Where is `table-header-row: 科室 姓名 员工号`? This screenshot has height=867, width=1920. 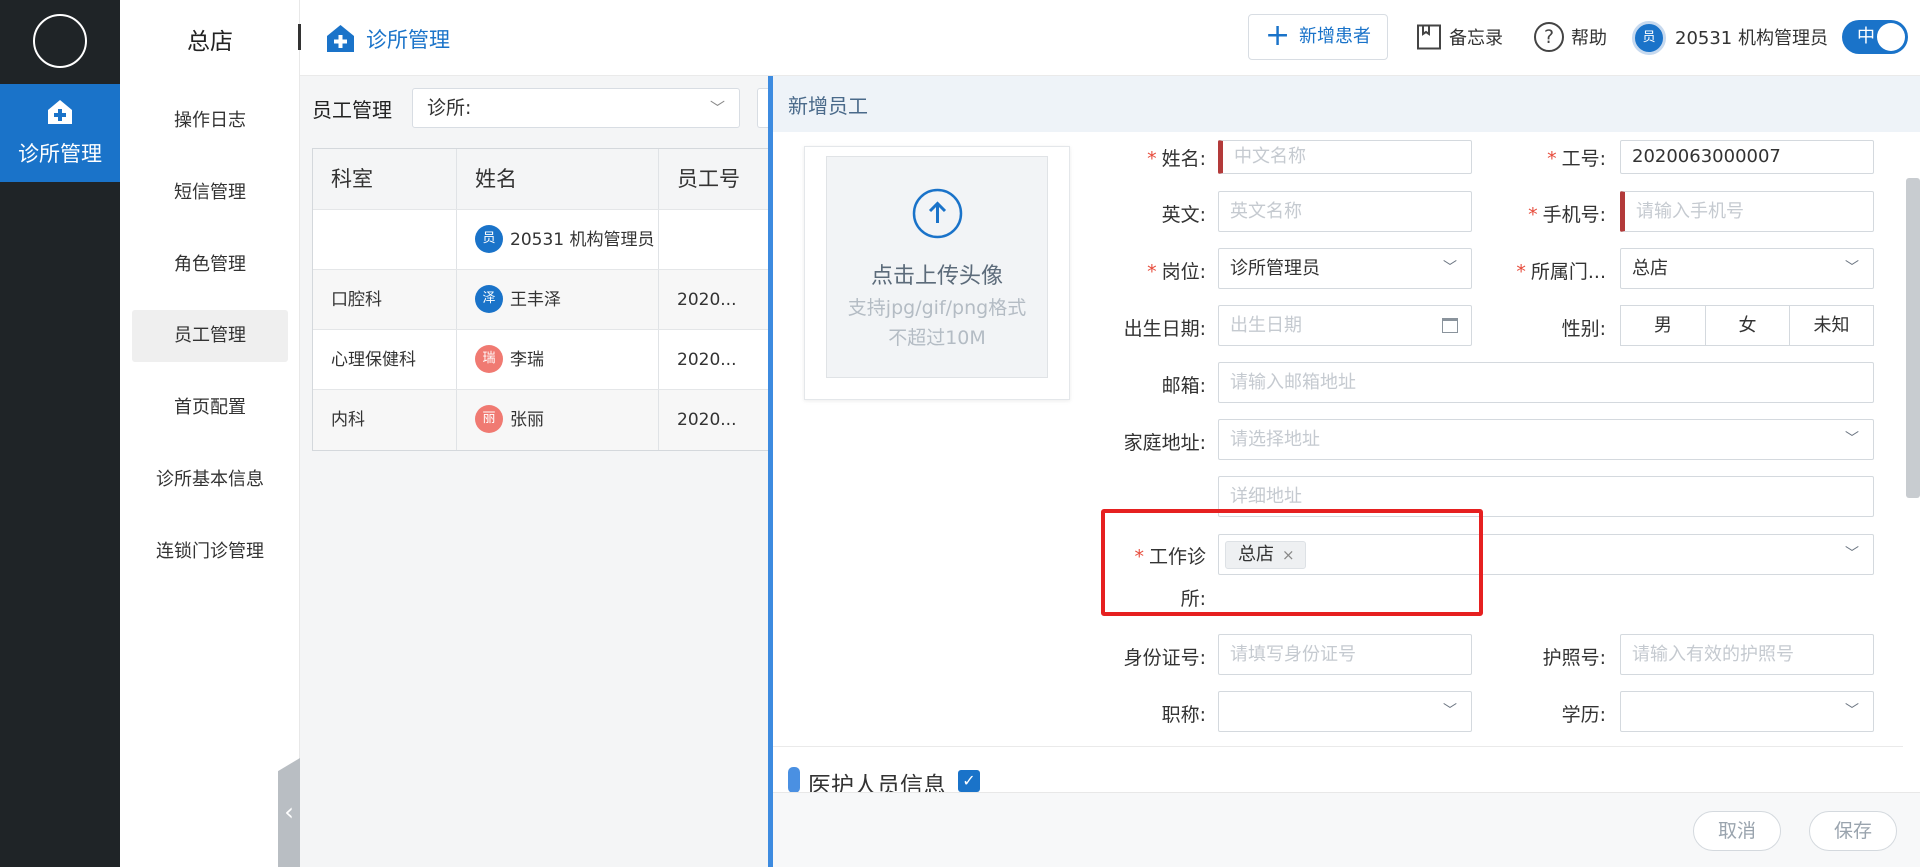
table-header-row: 科室 姓名 员工号 is located at coordinates (541, 179).